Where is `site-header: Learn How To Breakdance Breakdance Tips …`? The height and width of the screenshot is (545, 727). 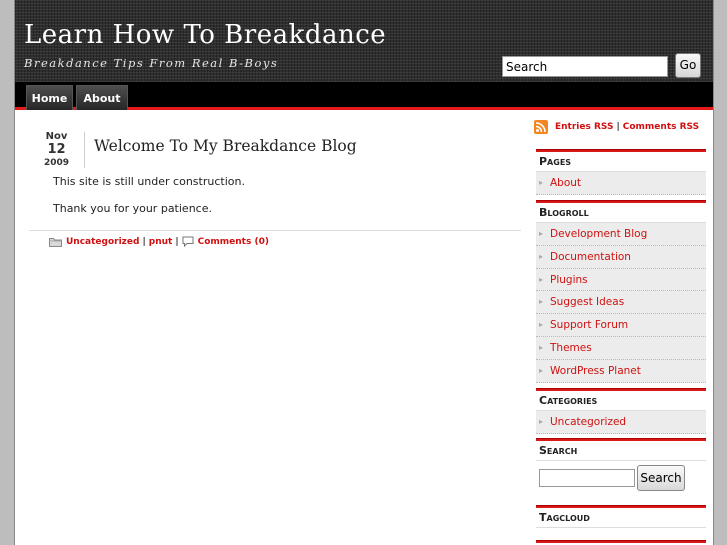
site-header: Learn How To Breakdance Breakdance Tips … is located at coordinates (364, 41).